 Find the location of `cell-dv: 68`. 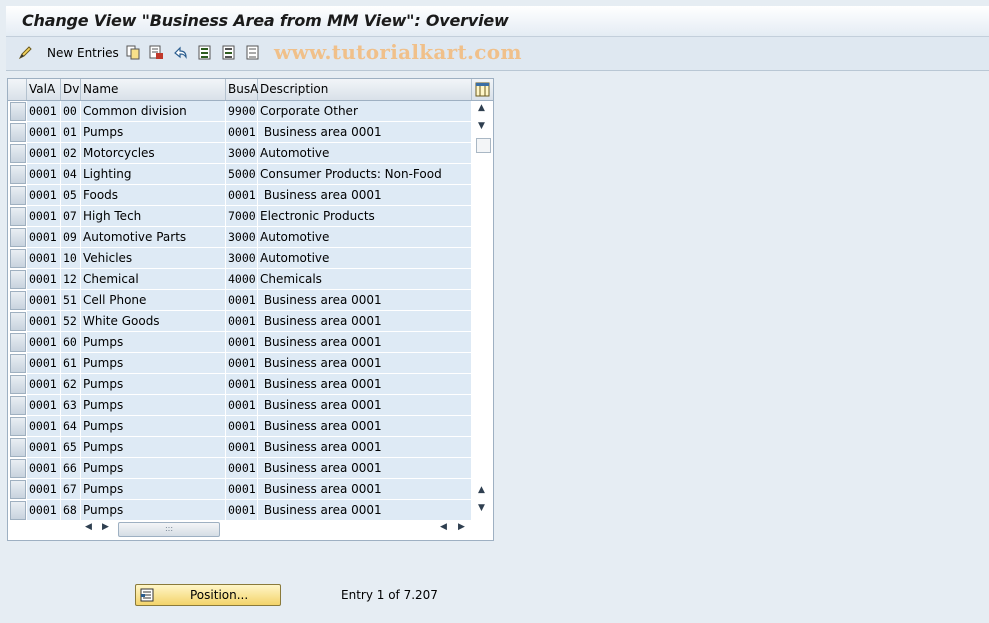

cell-dv: 68 is located at coordinates (71, 510).